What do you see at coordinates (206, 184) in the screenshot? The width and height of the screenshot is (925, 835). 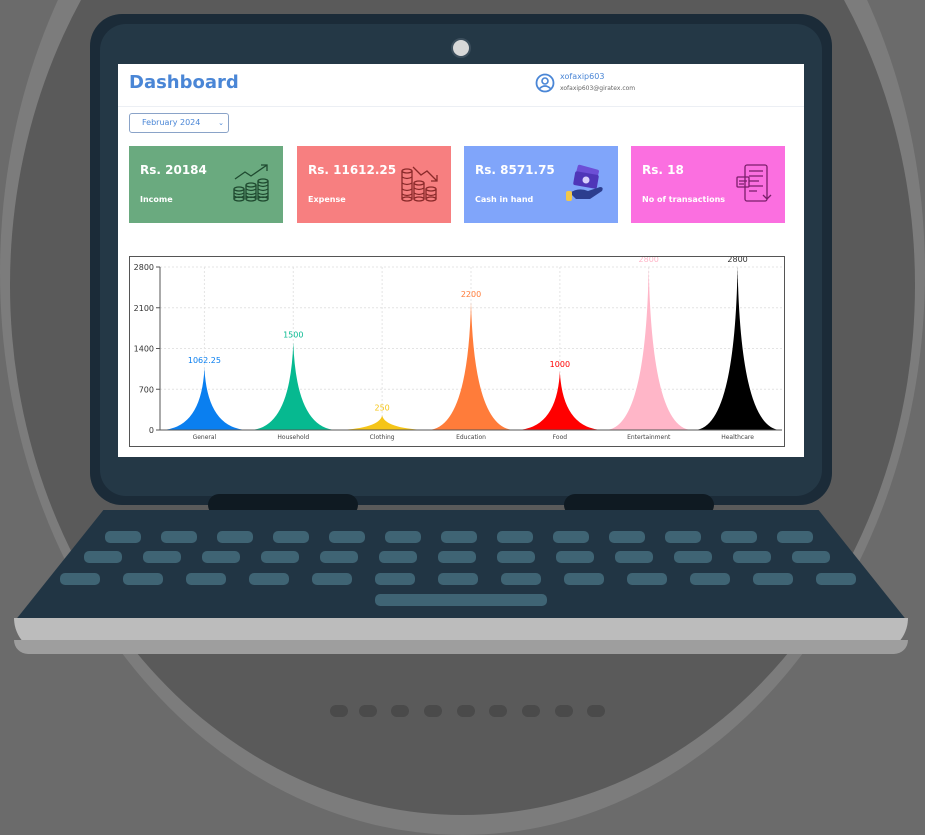 I see `income-card: Rs. 20184 Income` at bounding box center [206, 184].